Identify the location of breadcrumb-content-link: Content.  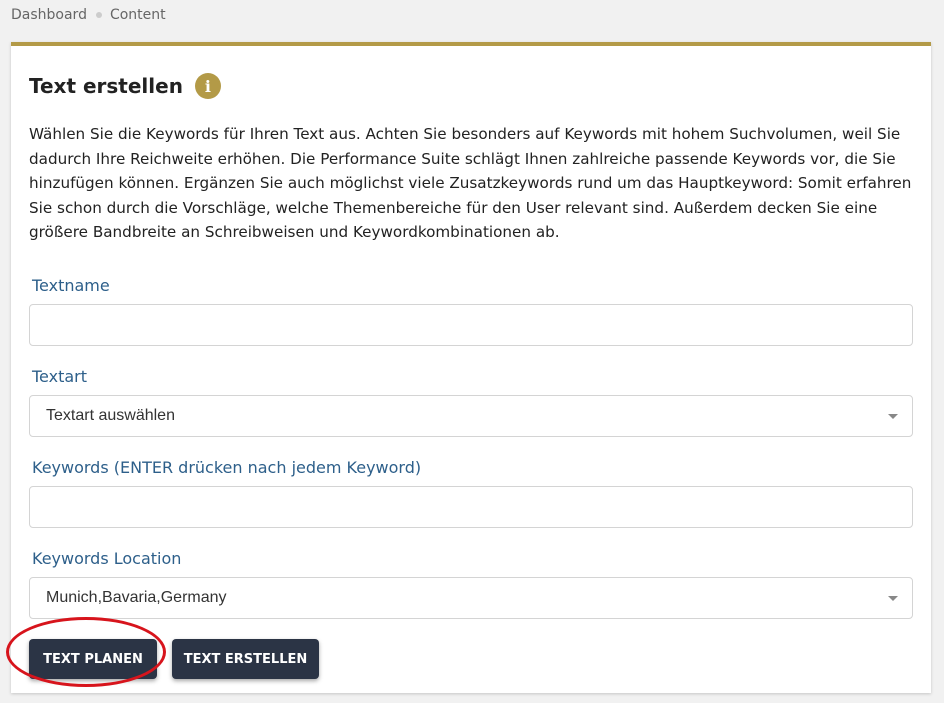
(138, 15).